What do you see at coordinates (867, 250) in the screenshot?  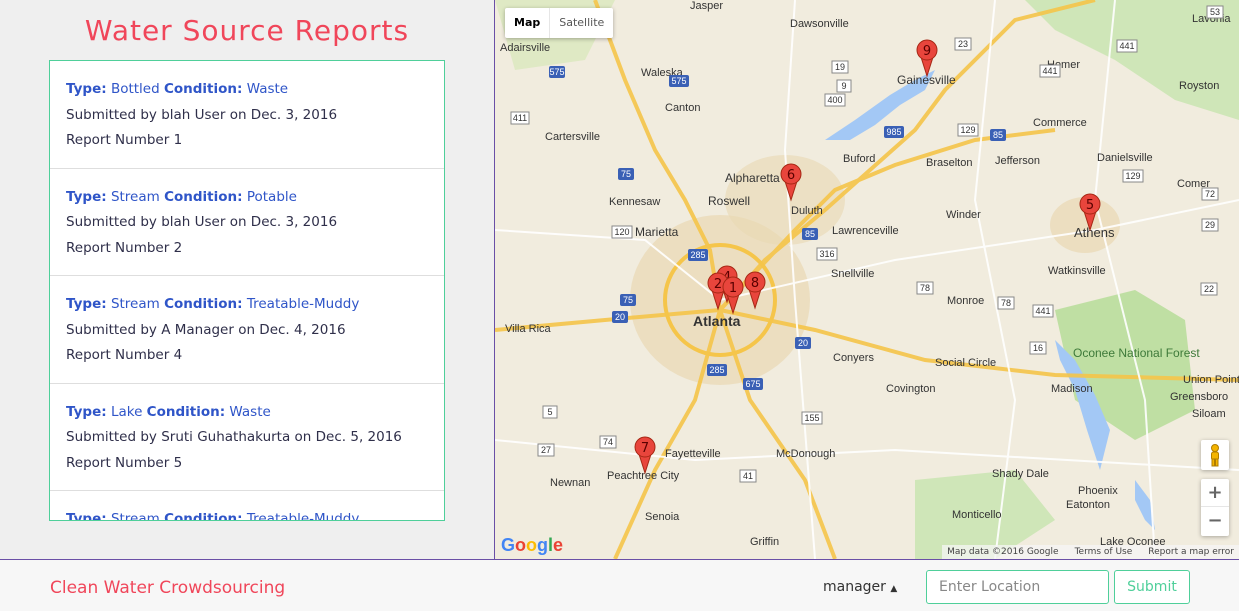 I see `road` at bounding box center [867, 250].